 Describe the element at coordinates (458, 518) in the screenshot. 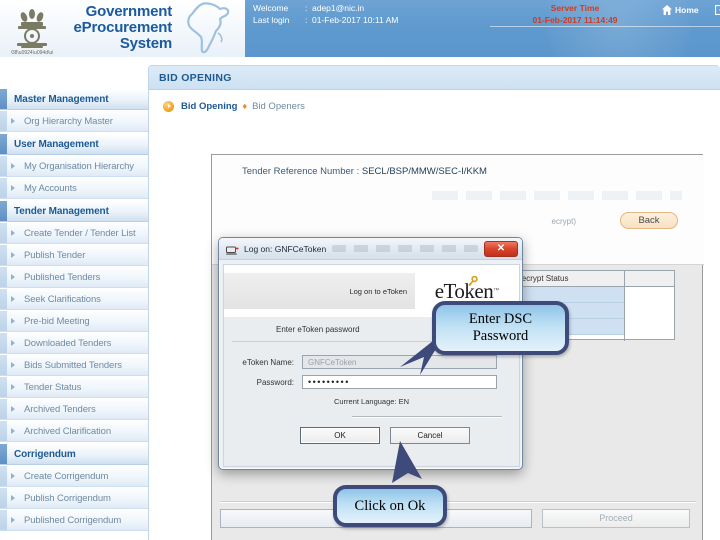

I see `applet-bottom-bar: 0% Proceed` at that location.